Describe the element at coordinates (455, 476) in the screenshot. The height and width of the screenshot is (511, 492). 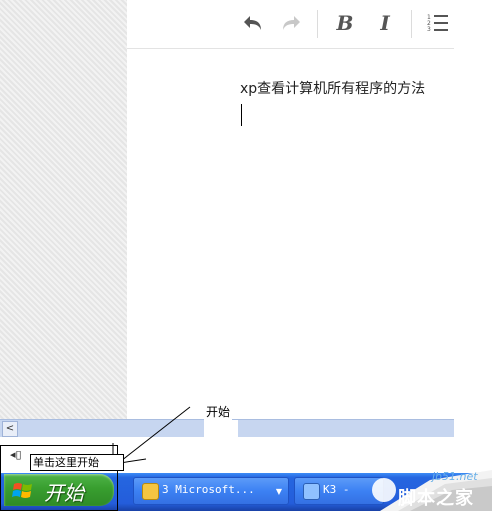
I see `watermark-url: jb51.net` at that location.